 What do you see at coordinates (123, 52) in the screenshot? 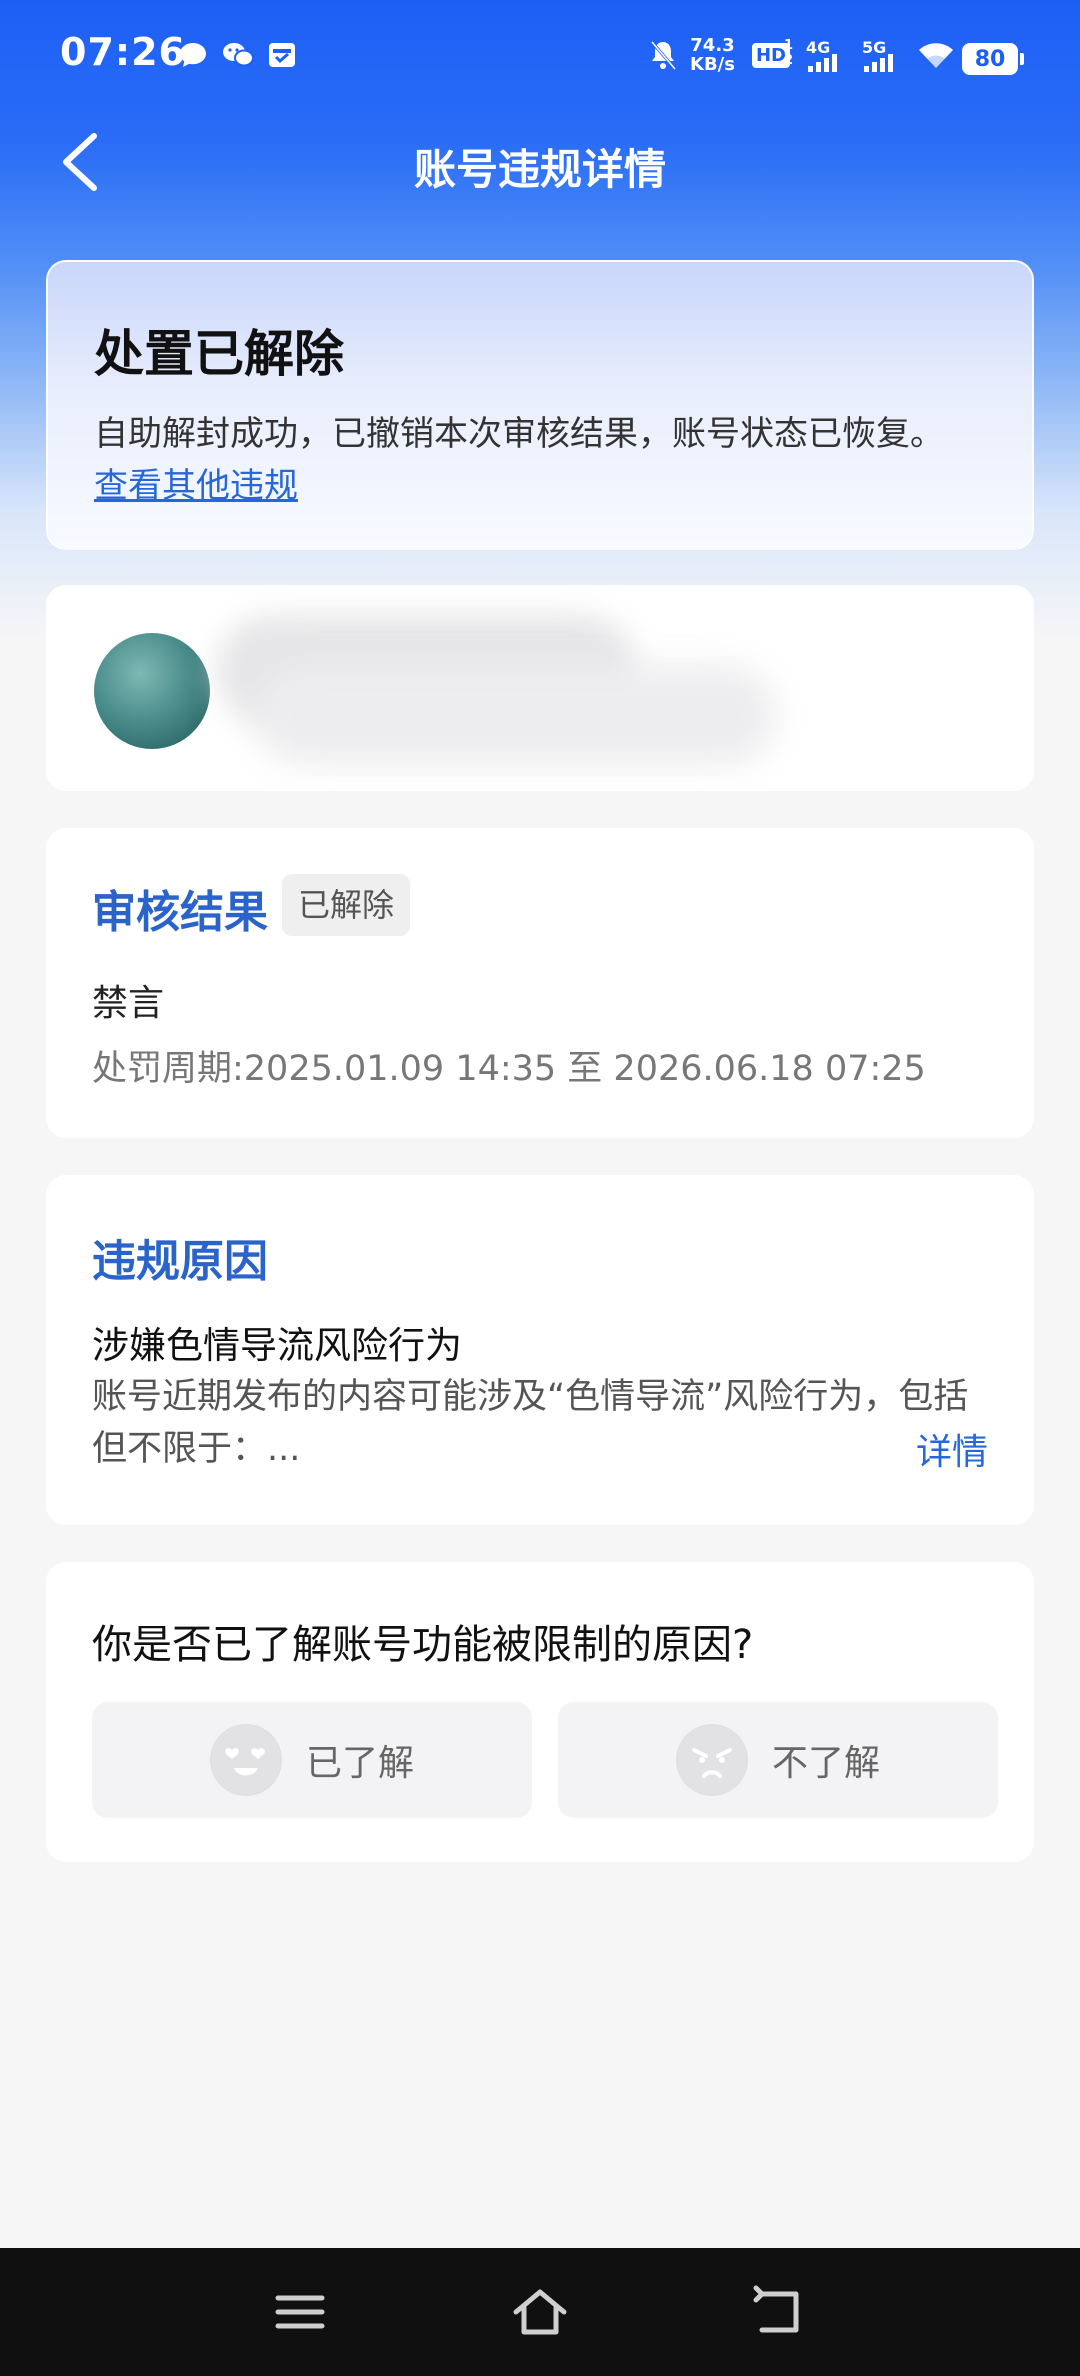
I see `clock: 07:26` at bounding box center [123, 52].